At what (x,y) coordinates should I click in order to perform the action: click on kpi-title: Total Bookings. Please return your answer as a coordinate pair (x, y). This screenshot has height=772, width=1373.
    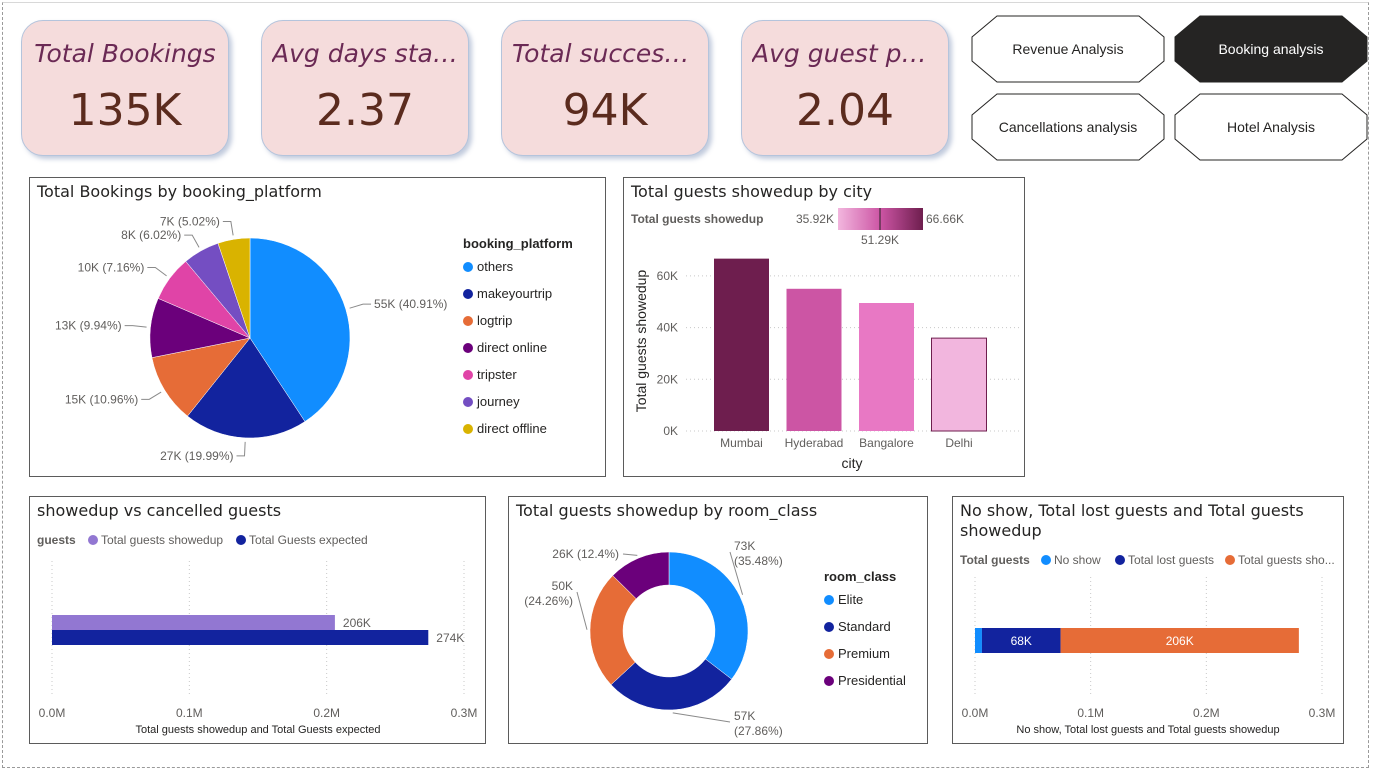
    Looking at the image, I should click on (125, 53).